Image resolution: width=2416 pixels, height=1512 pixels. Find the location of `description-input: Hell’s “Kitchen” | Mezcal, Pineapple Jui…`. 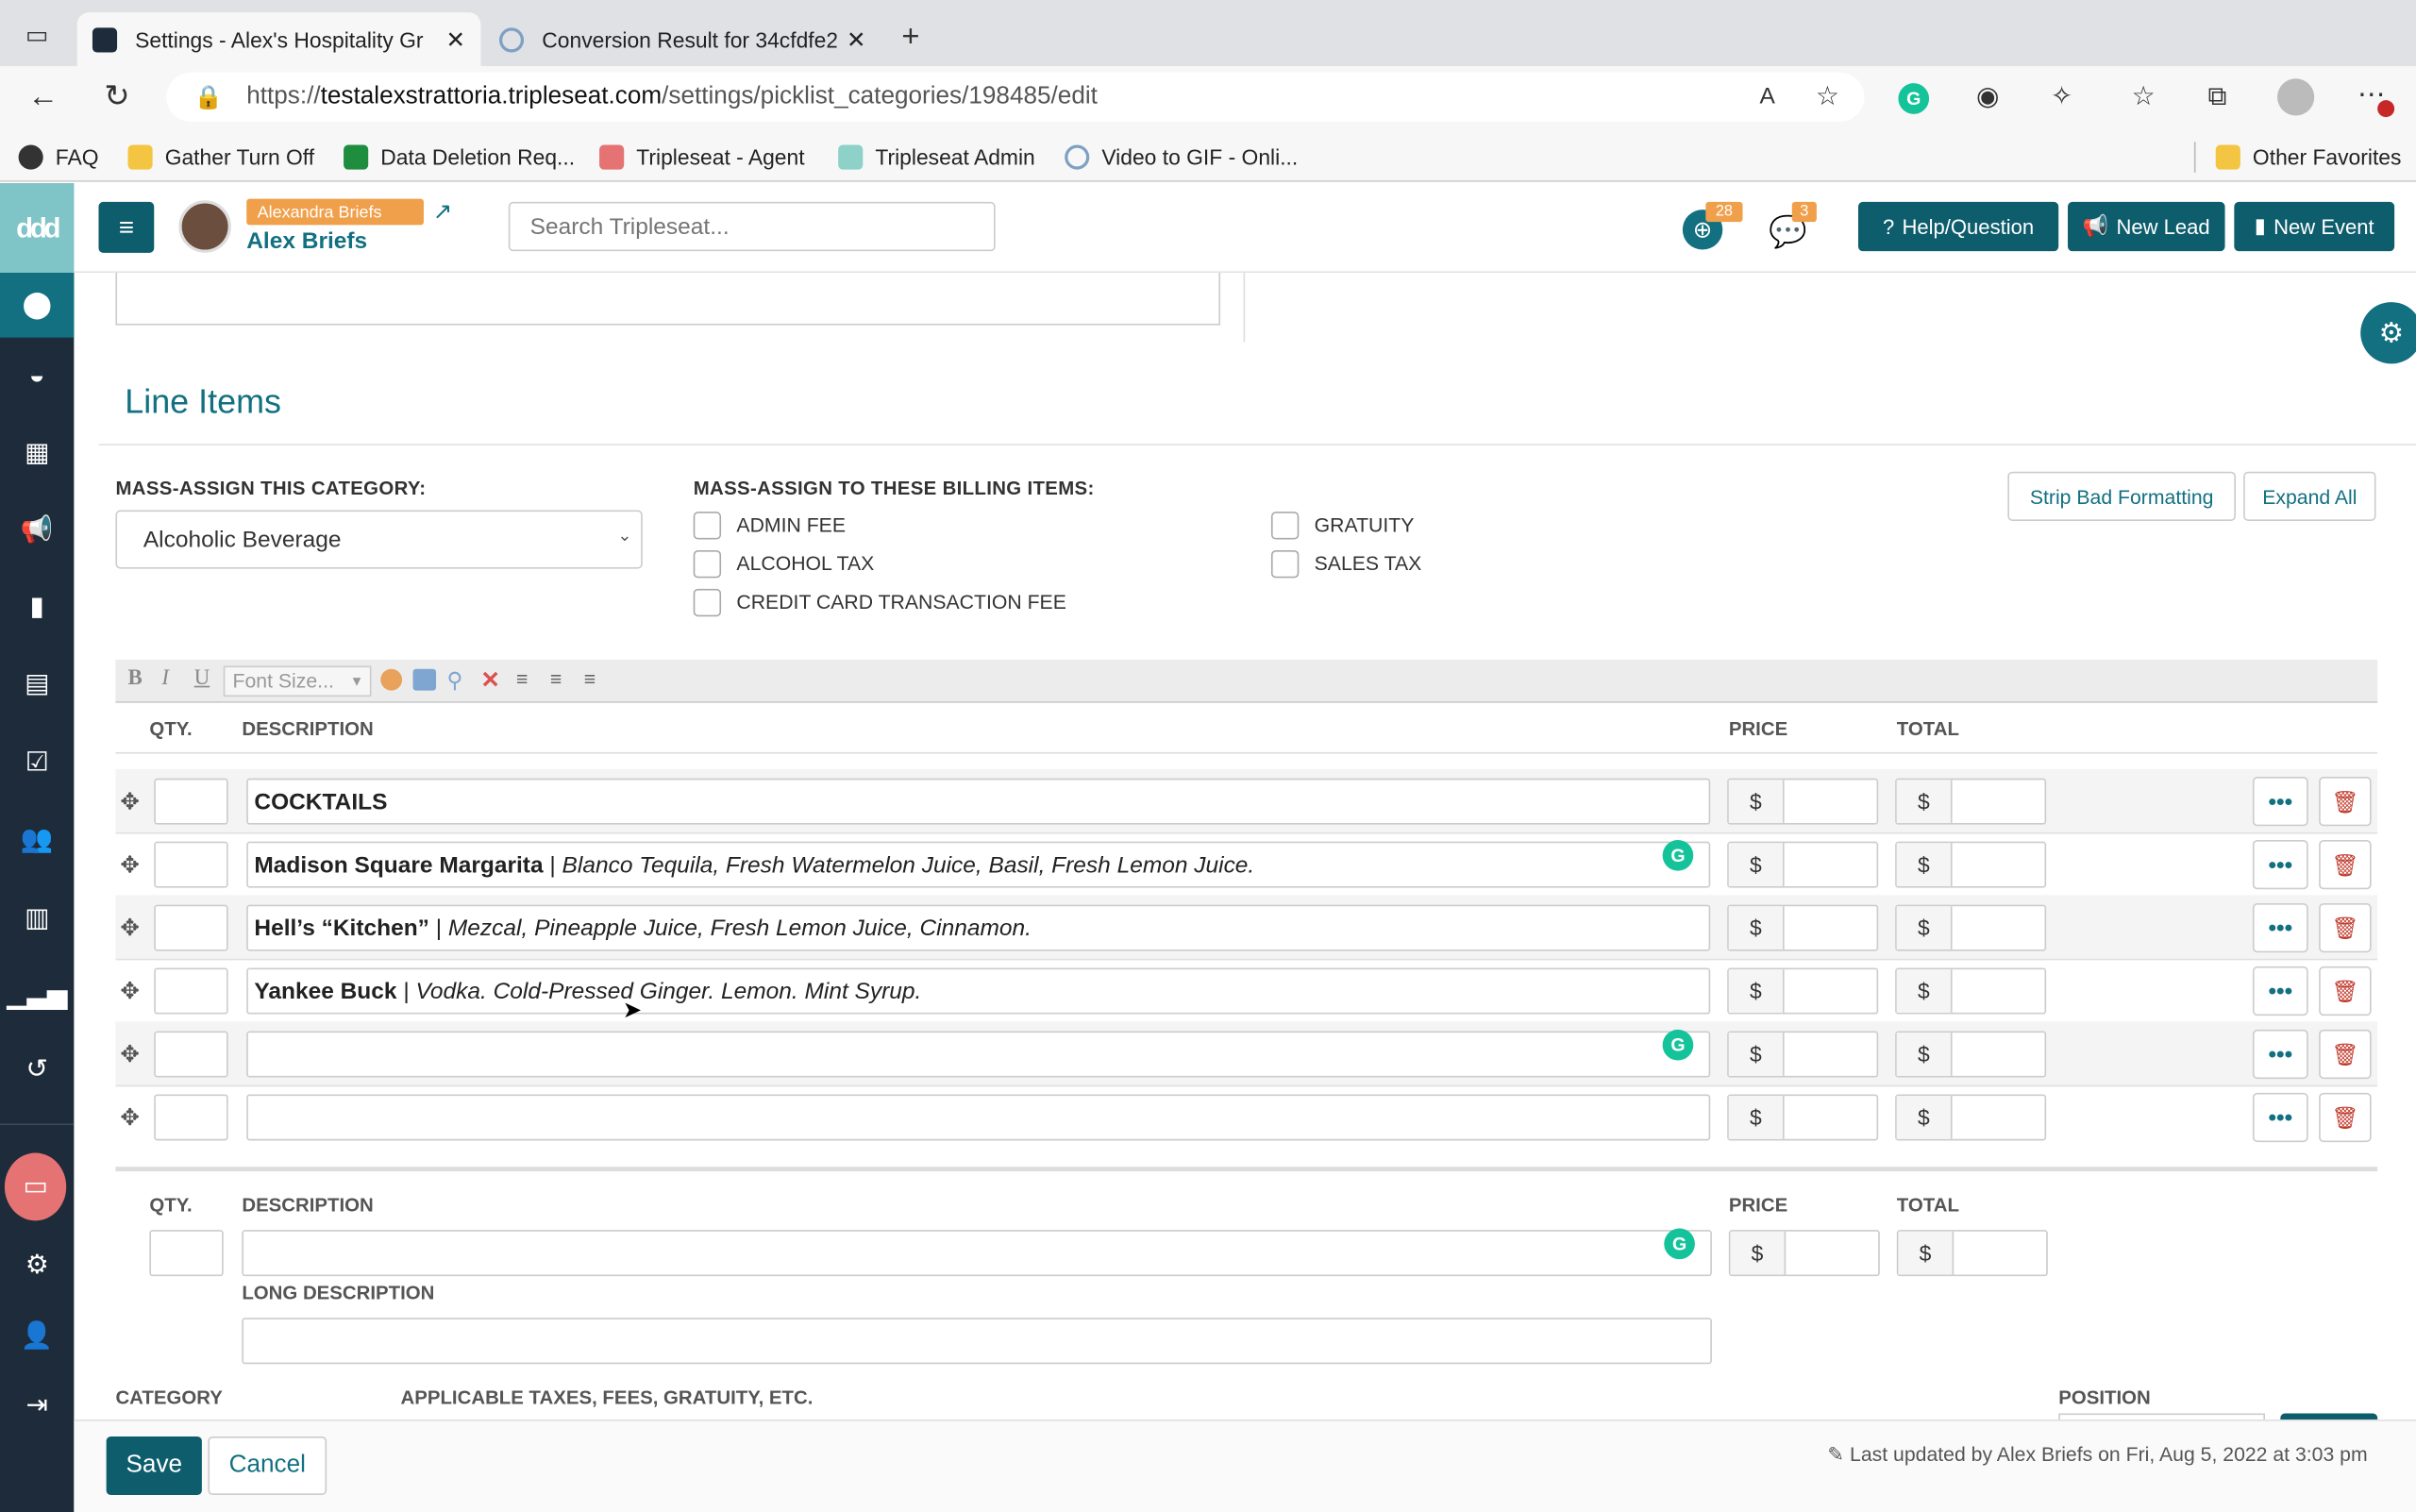

description-input: Hell’s “Kitchen” | Mezcal, Pineapple Jui… is located at coordinates (979, 927).